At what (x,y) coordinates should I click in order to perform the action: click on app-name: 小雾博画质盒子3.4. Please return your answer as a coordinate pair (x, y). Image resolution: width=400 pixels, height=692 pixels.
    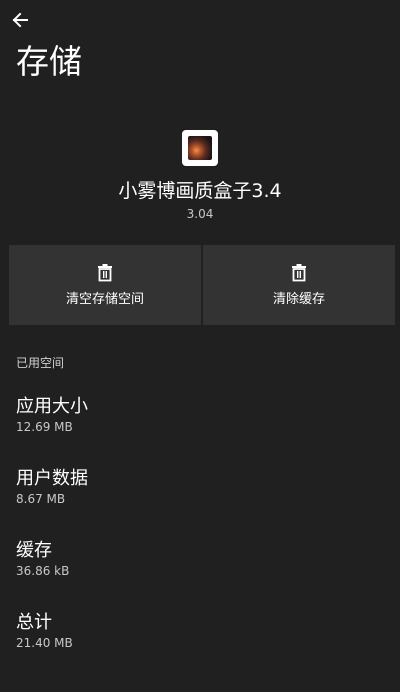
    Looking at the image, I should click on (200, 191).